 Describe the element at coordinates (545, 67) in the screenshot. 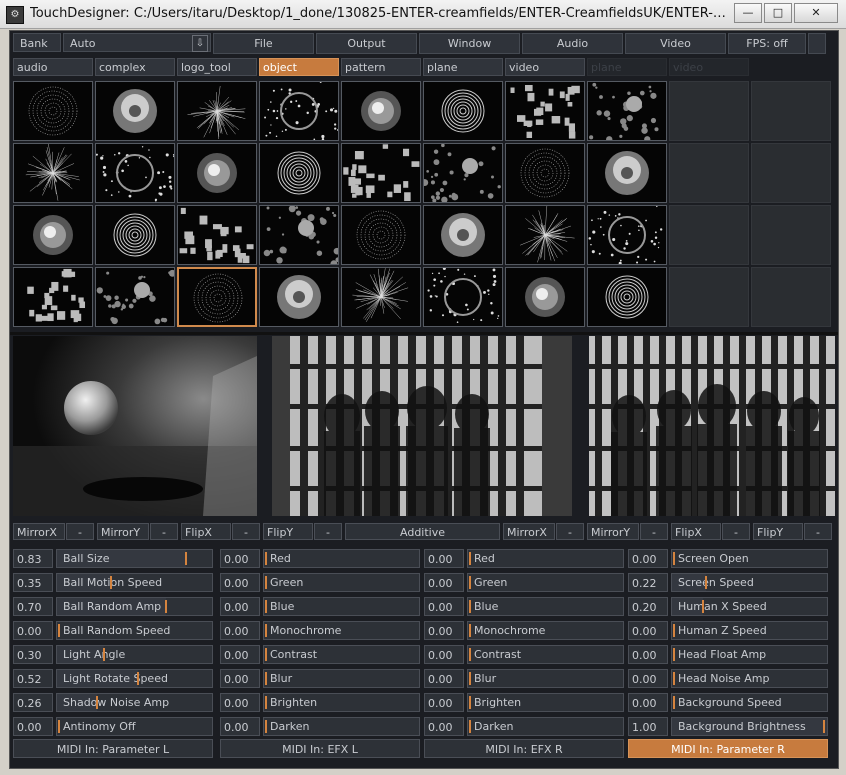

I see `tab-video: video` at that location.